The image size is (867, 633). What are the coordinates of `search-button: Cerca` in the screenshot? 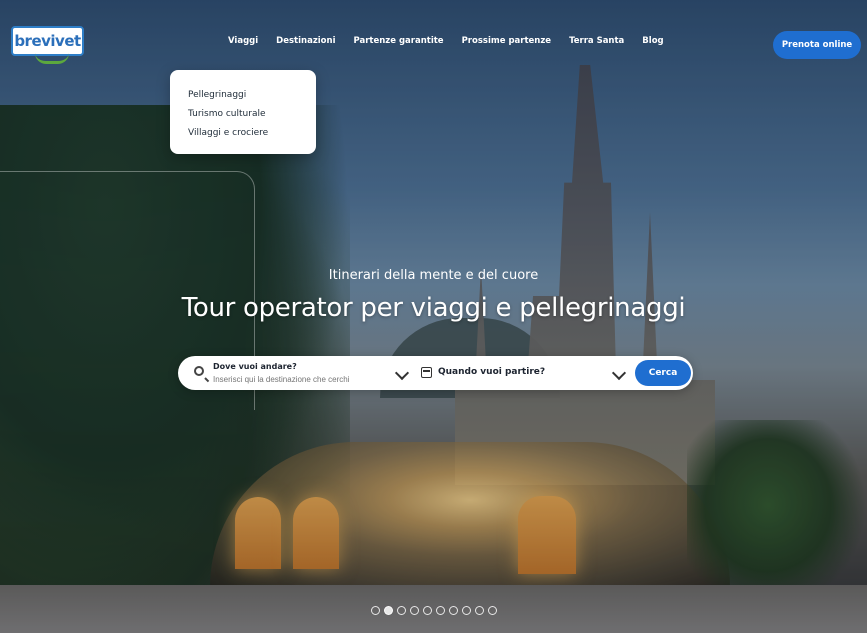 It's located at (663, 373).